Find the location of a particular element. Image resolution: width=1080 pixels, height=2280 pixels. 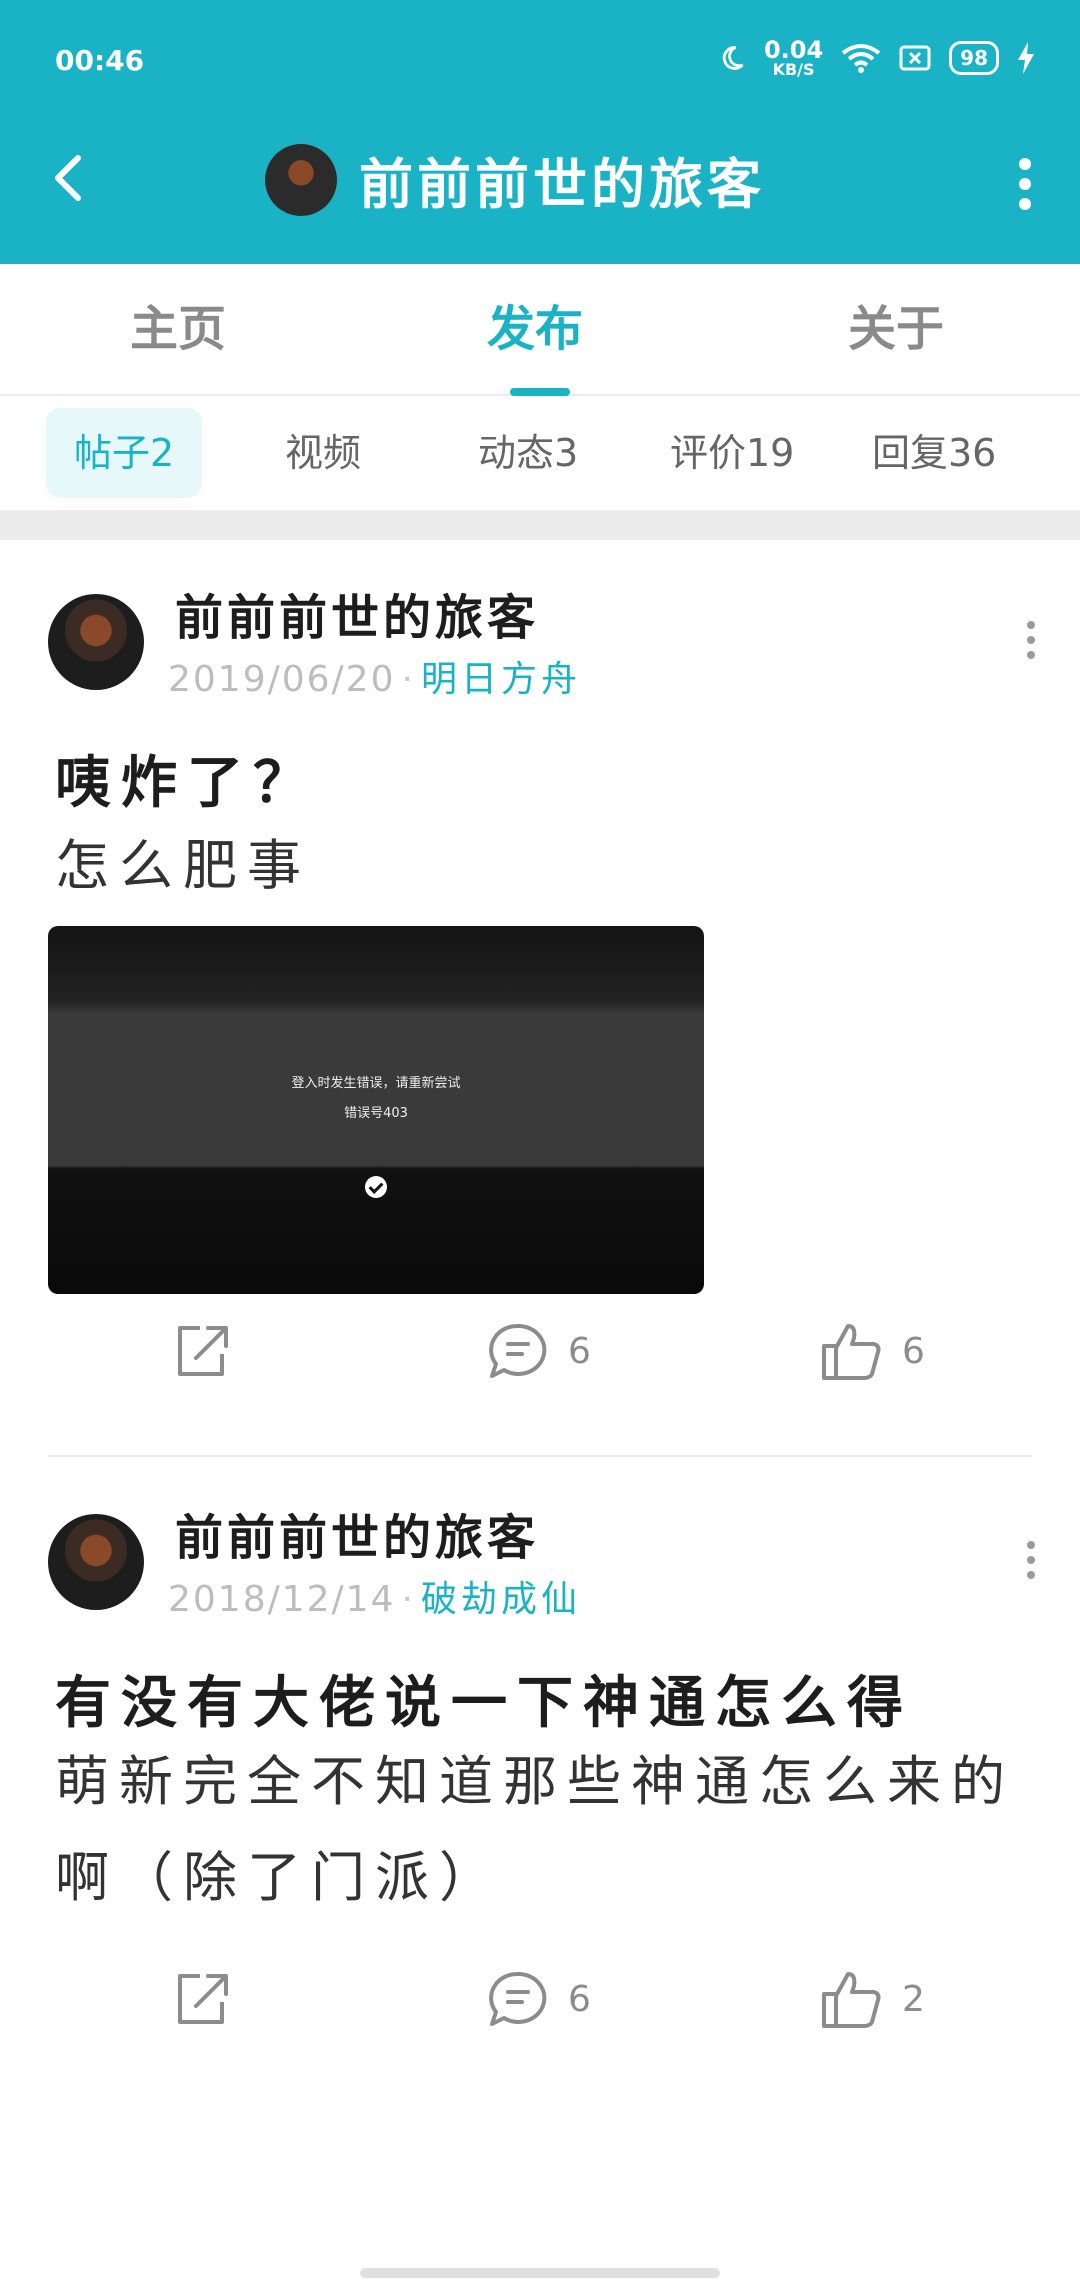

app-header: 前前前世的旅客 is located at coordinates (540, 197).